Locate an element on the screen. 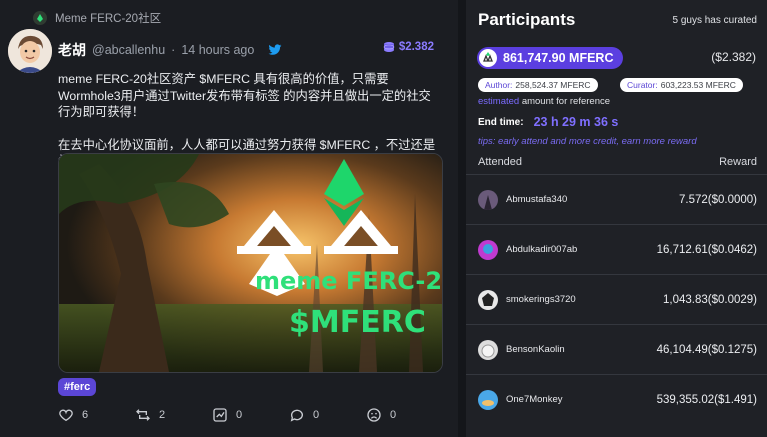 This screenshot has height=437, width=767. dislike-button: 0 is located at coordinates (404, 415).